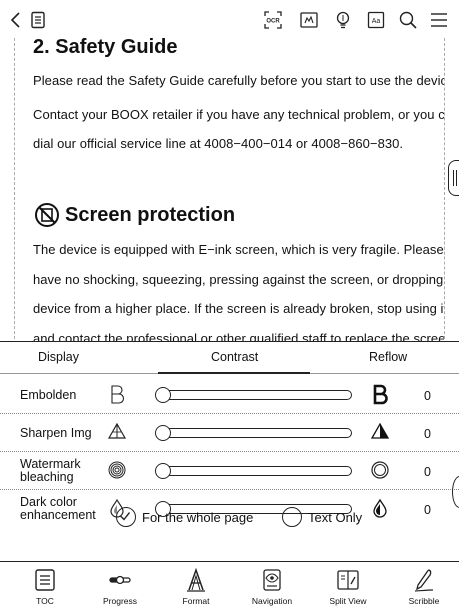  I want to click on tab-contrast: Contrast, so click(234, 357).